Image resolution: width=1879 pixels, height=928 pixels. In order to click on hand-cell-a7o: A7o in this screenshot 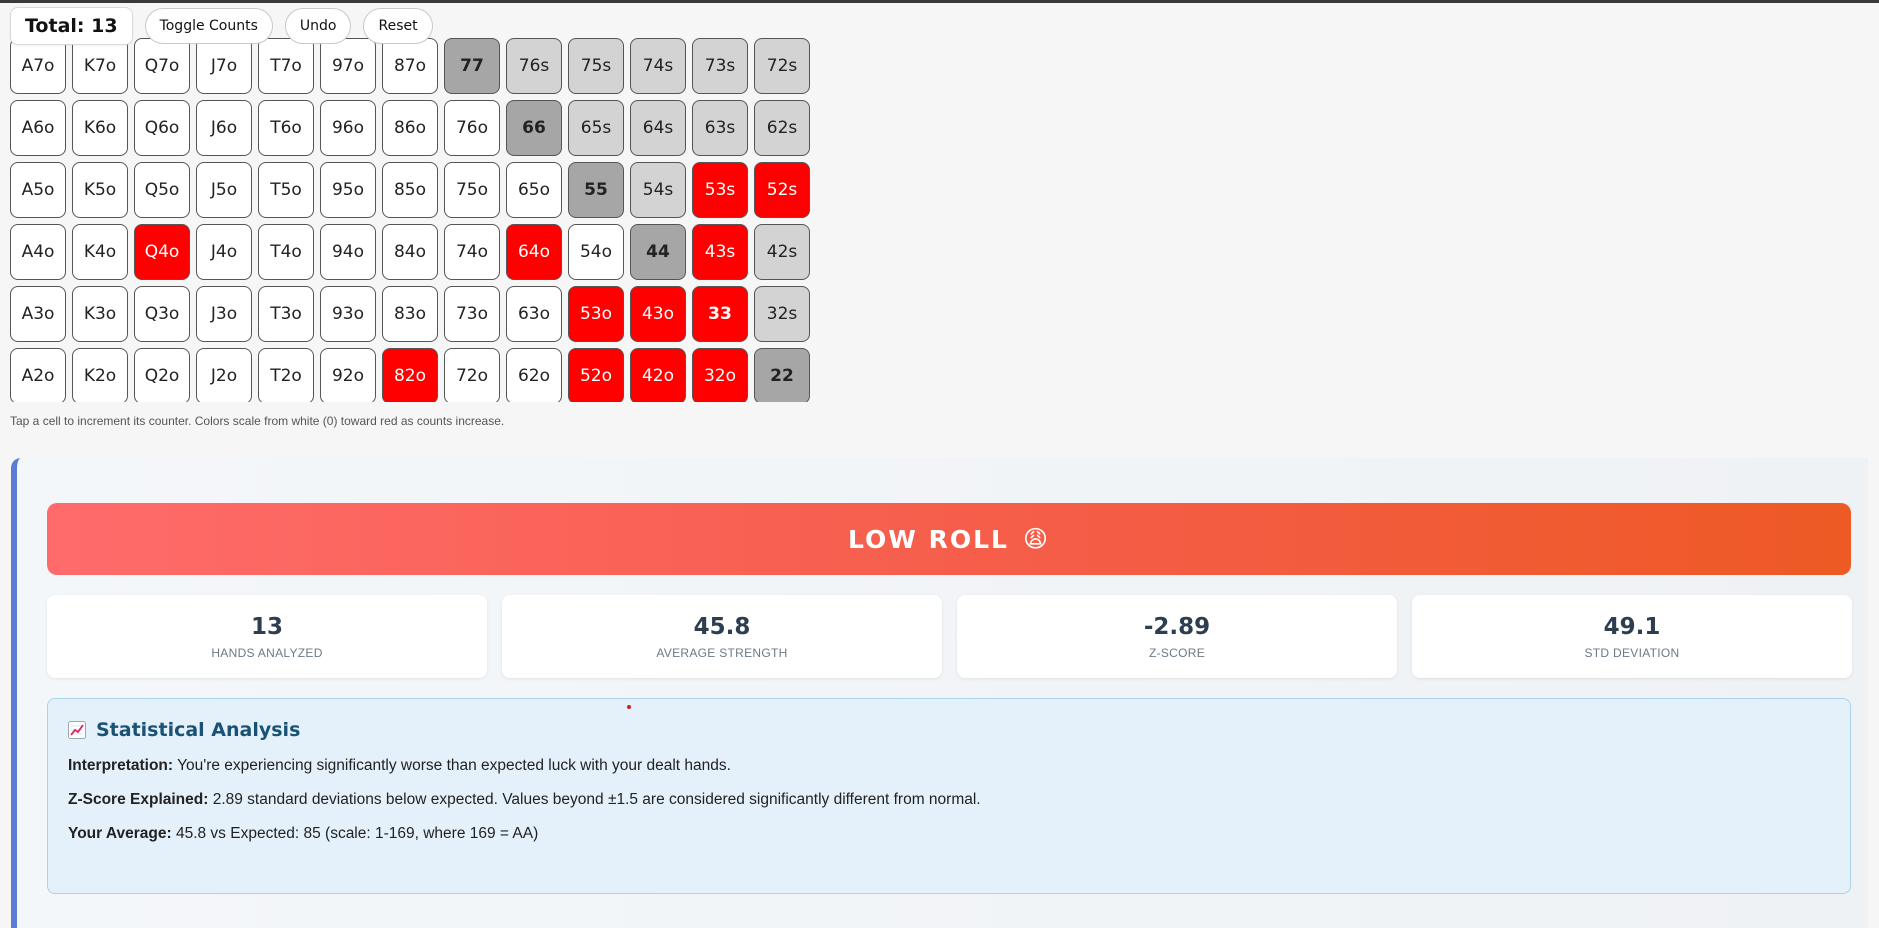, I will do `click(38, 66)`.